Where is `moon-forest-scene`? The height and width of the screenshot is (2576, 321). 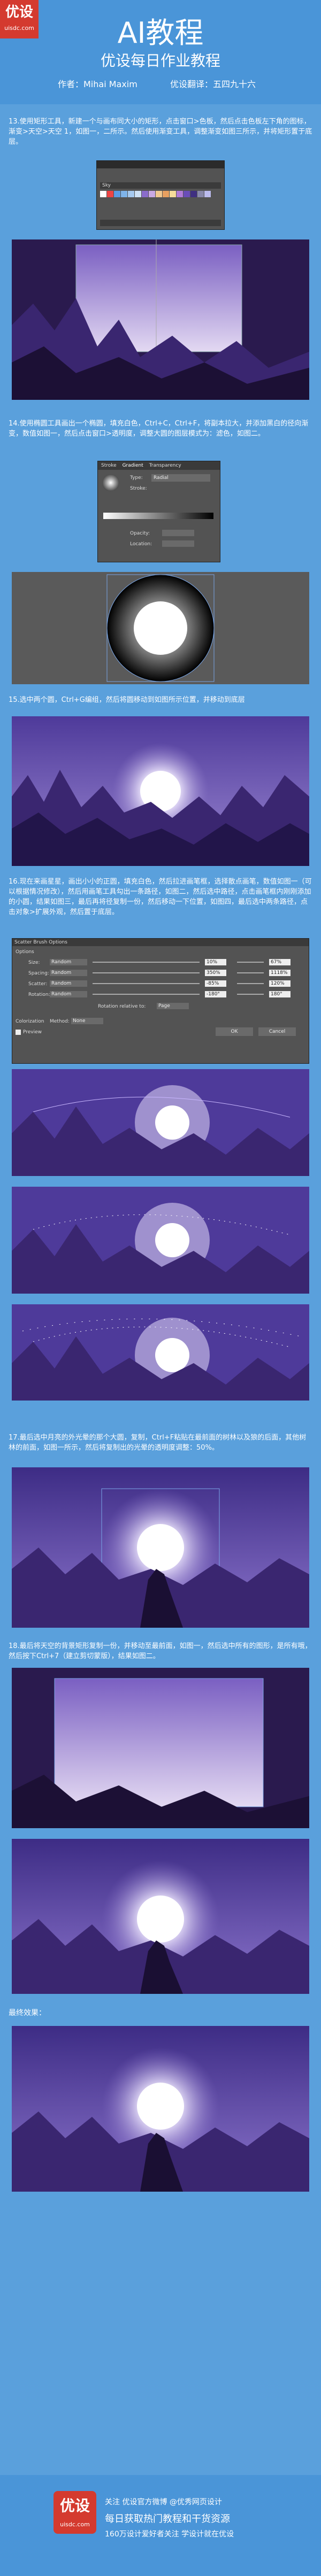
moon-forest-scene is located at coordinates (160, 791).